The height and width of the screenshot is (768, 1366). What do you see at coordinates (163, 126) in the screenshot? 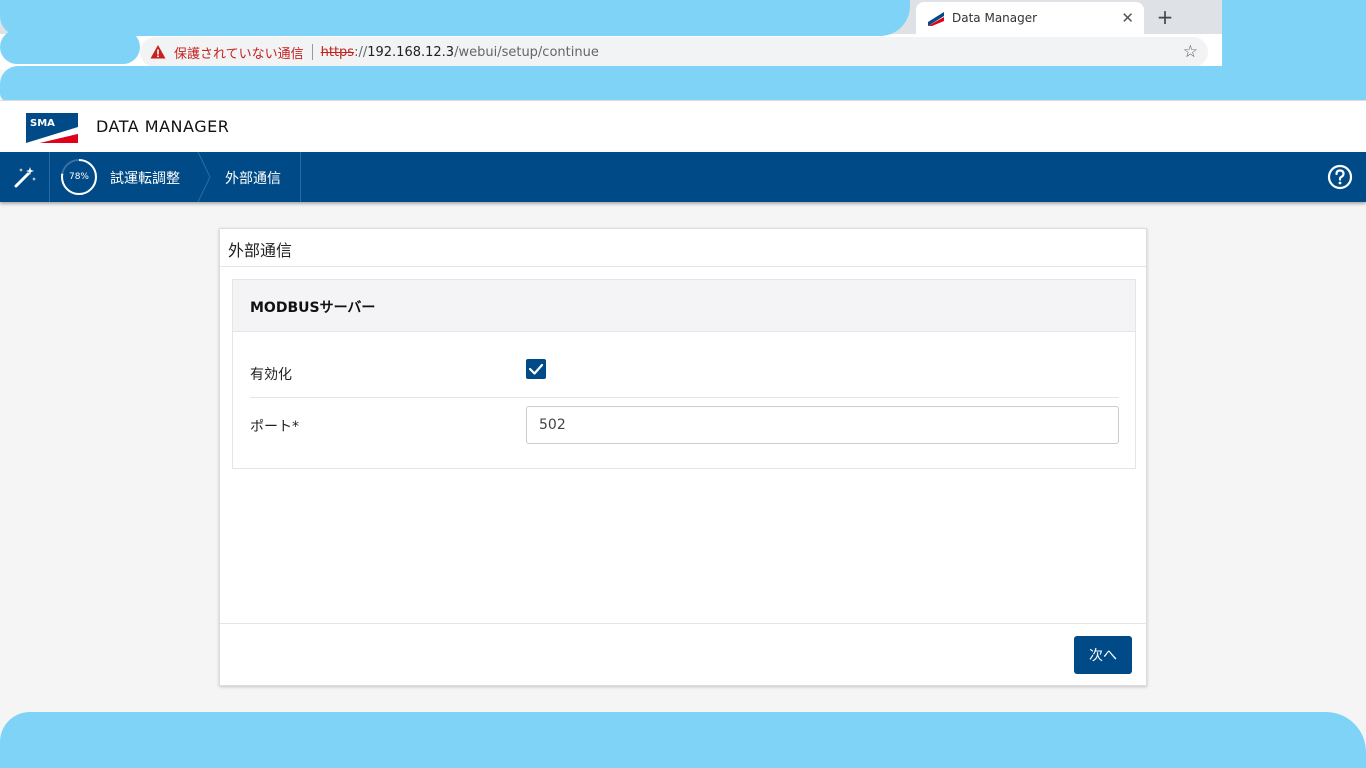
I see `app-title: DATA MANAGER` at bounding box center [163, 126].